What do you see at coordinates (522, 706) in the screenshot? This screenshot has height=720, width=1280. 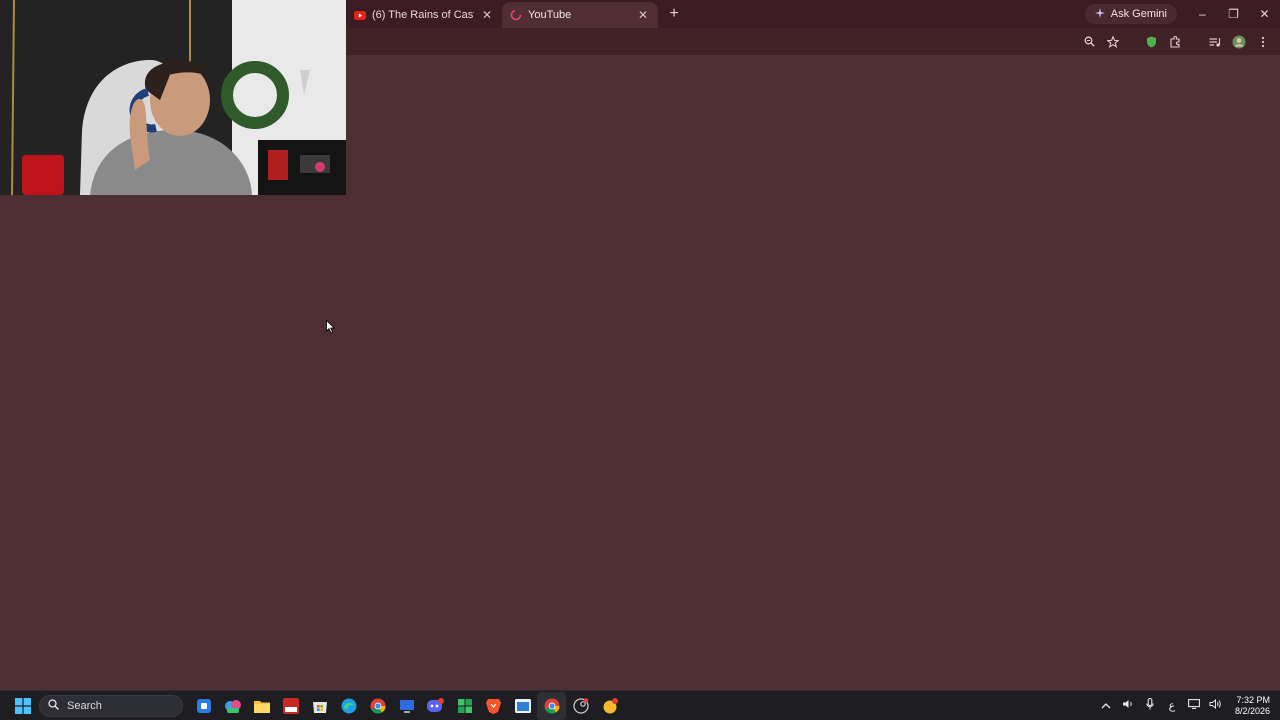 I see `terminal-app-icon` at bounding box center [522, 706].